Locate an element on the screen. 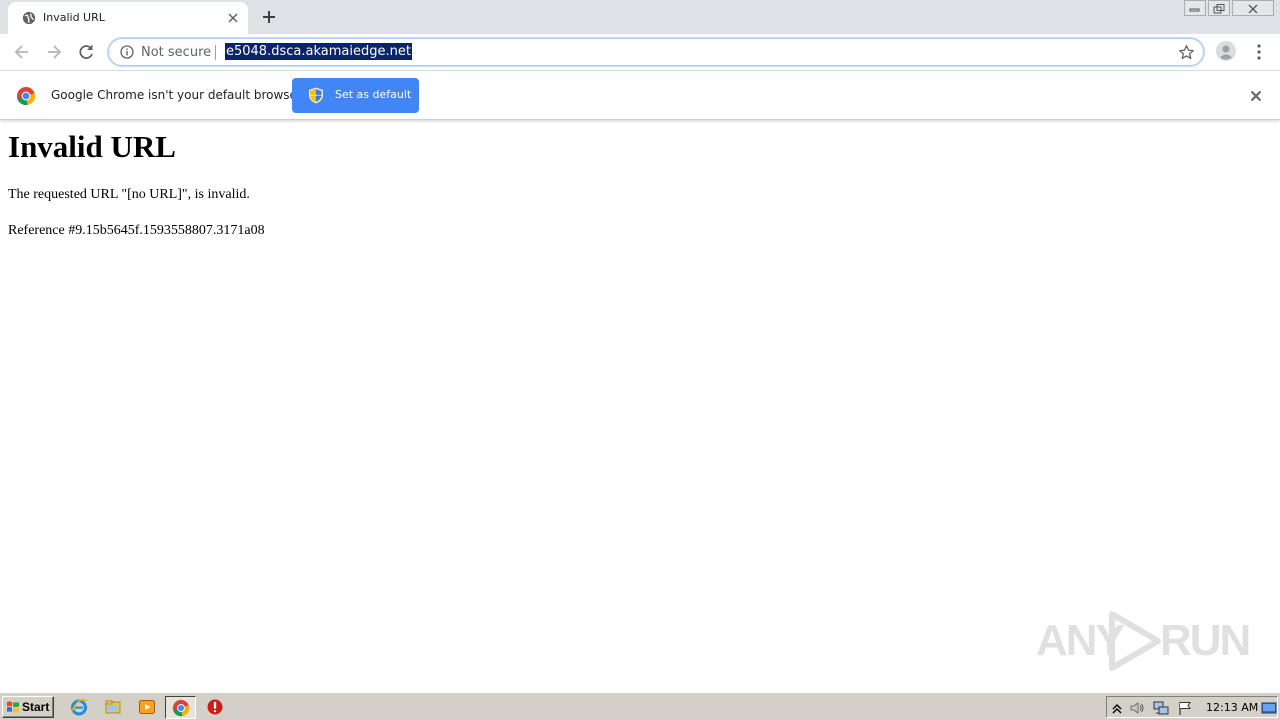  set-as-default-button: Set as default is located at coordinates (355, 95).